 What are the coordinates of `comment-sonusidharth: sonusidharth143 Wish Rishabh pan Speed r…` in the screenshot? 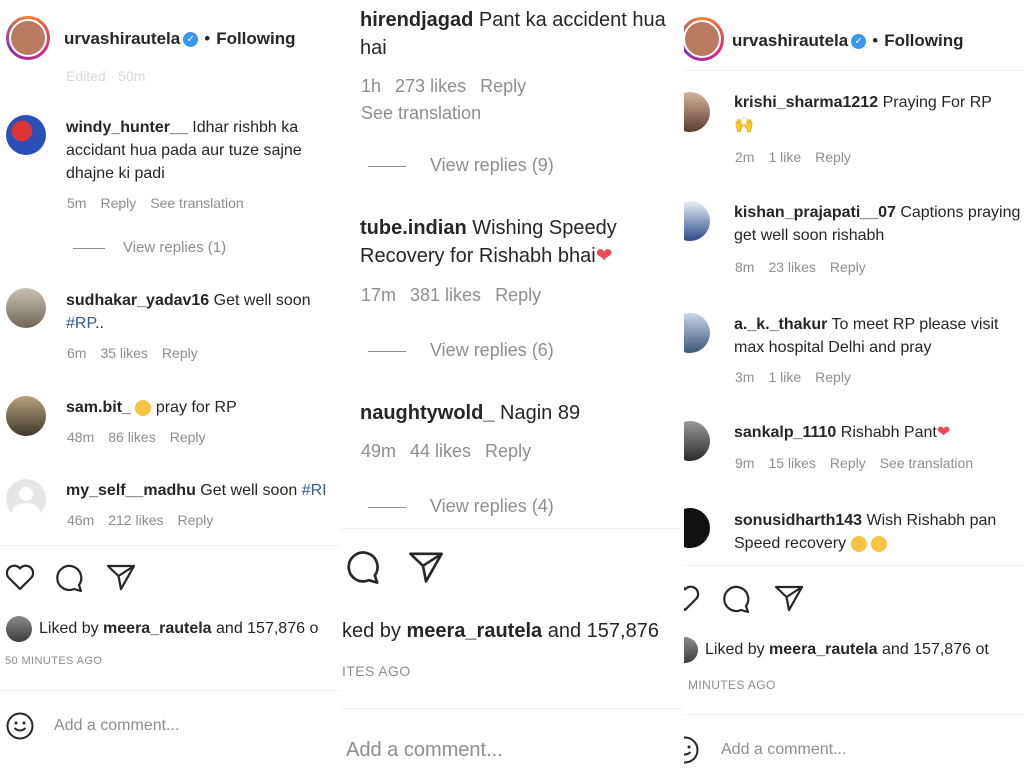 It's located at (879, 532).